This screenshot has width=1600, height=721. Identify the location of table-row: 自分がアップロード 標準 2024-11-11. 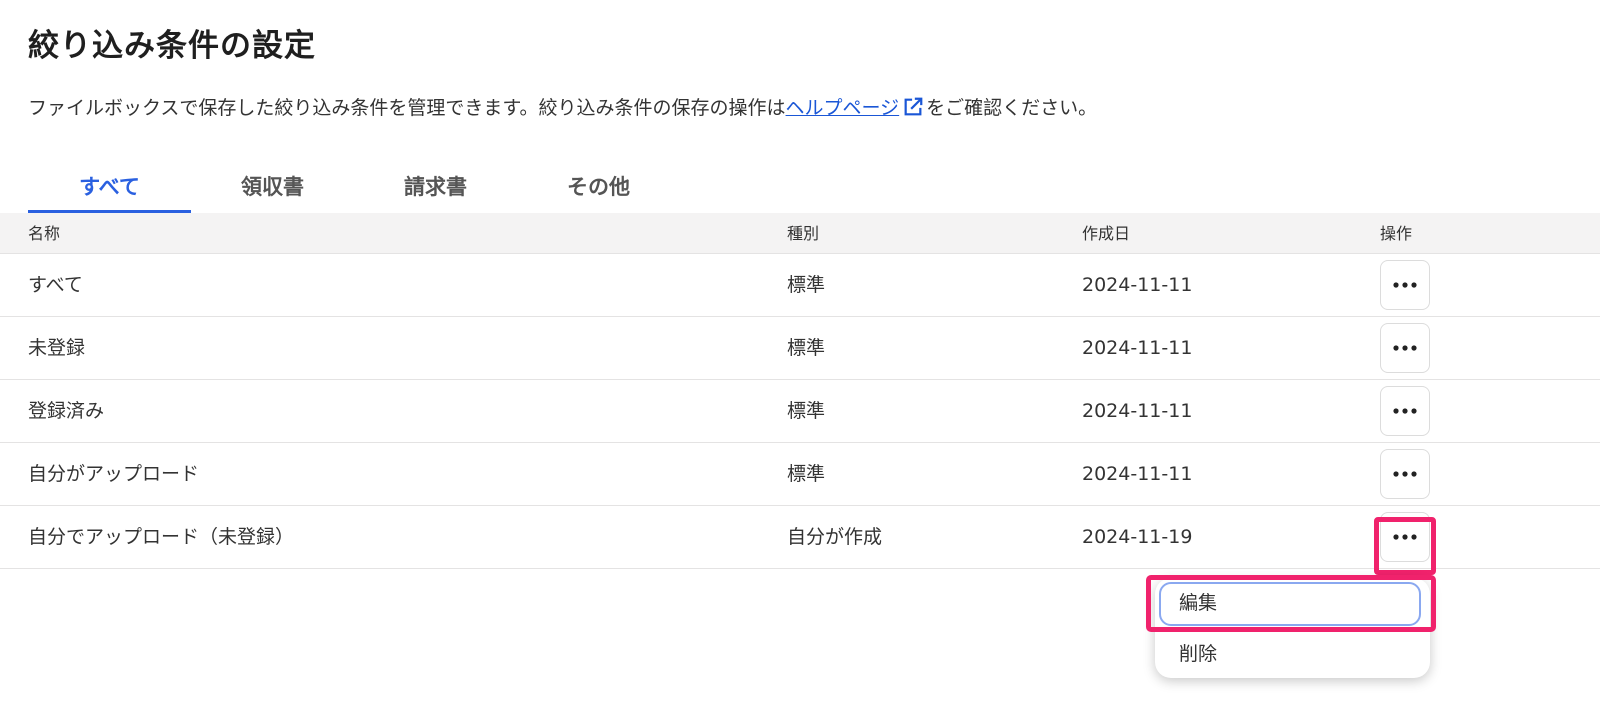
(800, 474).